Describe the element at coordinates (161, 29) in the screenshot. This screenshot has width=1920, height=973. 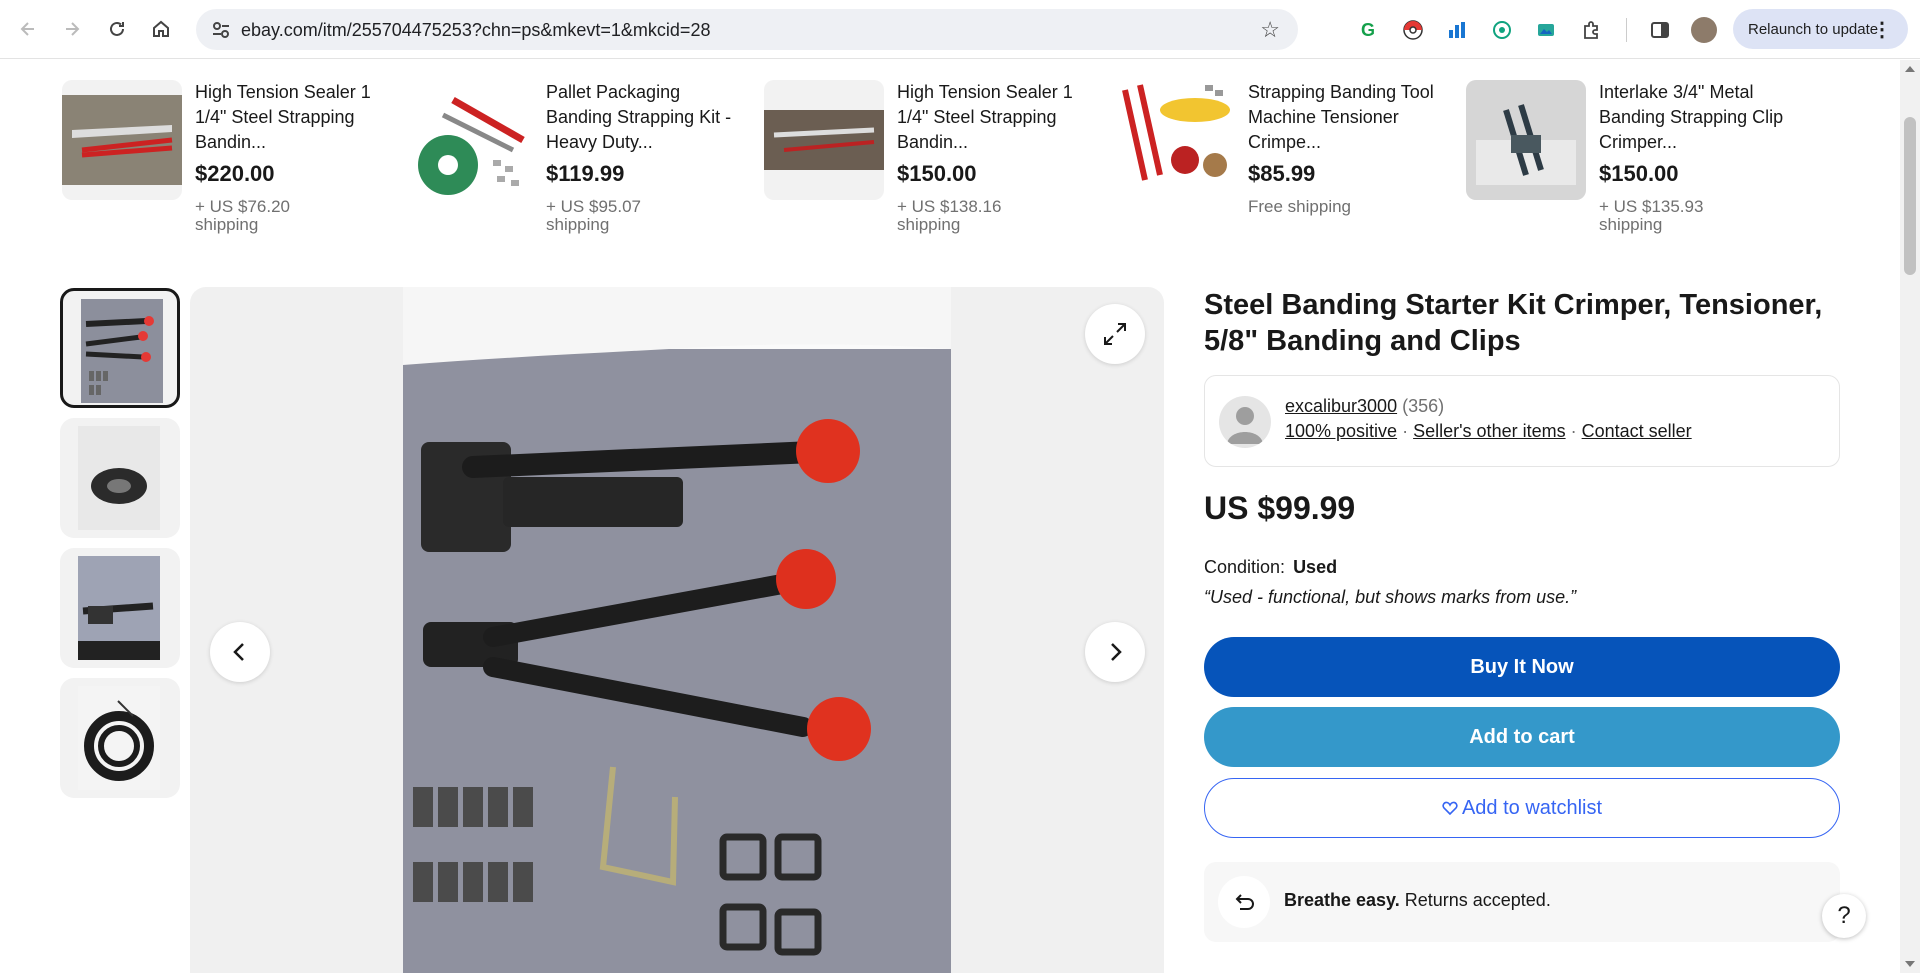
I see `home-icon` at that location.